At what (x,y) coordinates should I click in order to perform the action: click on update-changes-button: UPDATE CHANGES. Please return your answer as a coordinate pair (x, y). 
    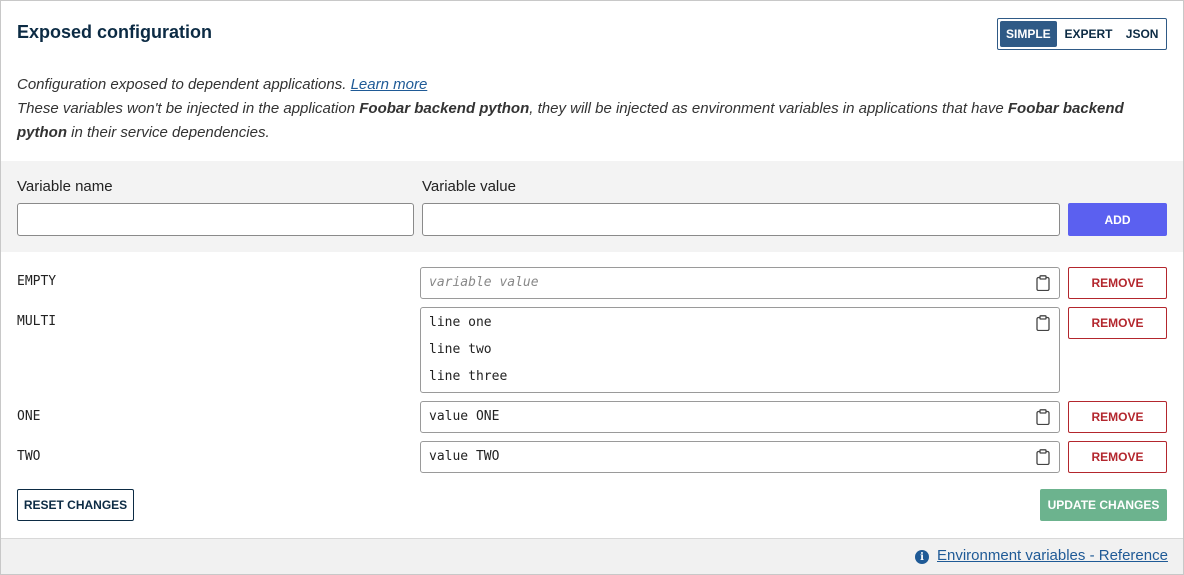
    Looking at the image, I should click on (1103, 505).